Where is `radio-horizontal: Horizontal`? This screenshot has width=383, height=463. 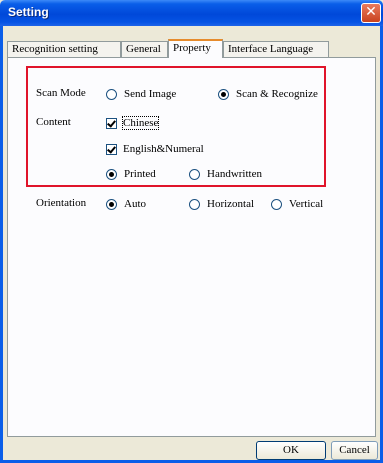
radio-horizontal: Horizontal is located at coordinates (221, 204).